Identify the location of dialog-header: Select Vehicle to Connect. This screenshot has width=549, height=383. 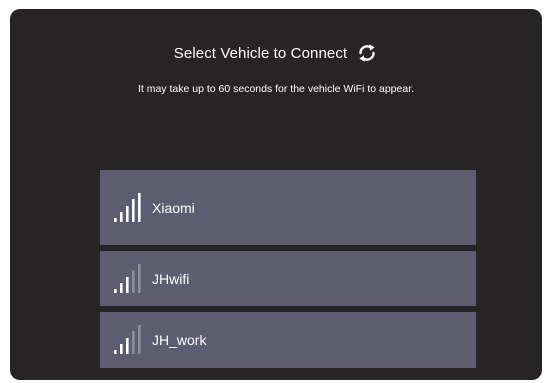
(276, 53).